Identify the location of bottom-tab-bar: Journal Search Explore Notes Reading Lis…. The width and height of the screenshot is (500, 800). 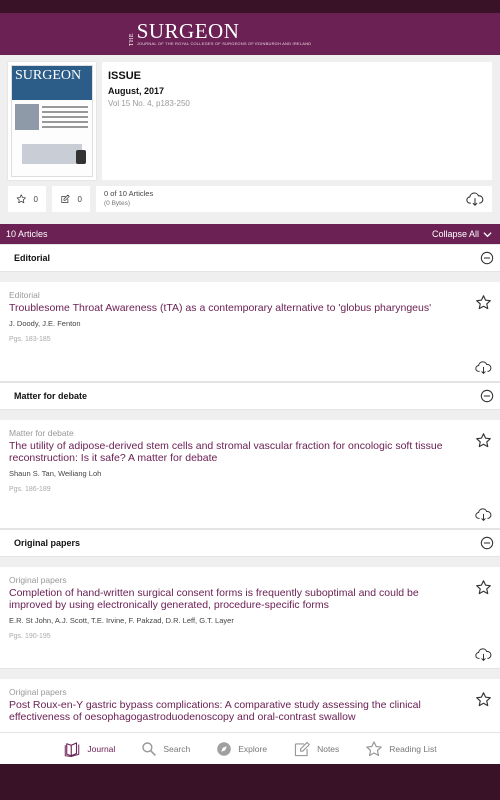
(250, 748).